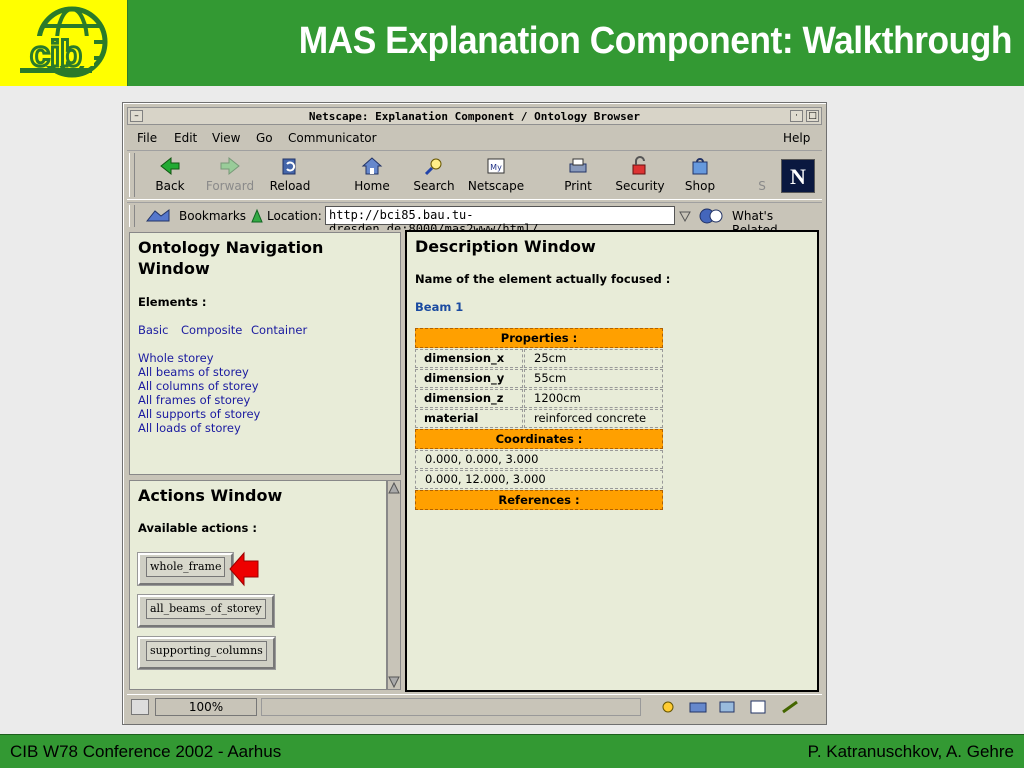 Image resolution: width=1024 pixels, height=768 pixels. Describe the element at coordinates (451, 707) in the screenshot. I see `status-message` at that location.